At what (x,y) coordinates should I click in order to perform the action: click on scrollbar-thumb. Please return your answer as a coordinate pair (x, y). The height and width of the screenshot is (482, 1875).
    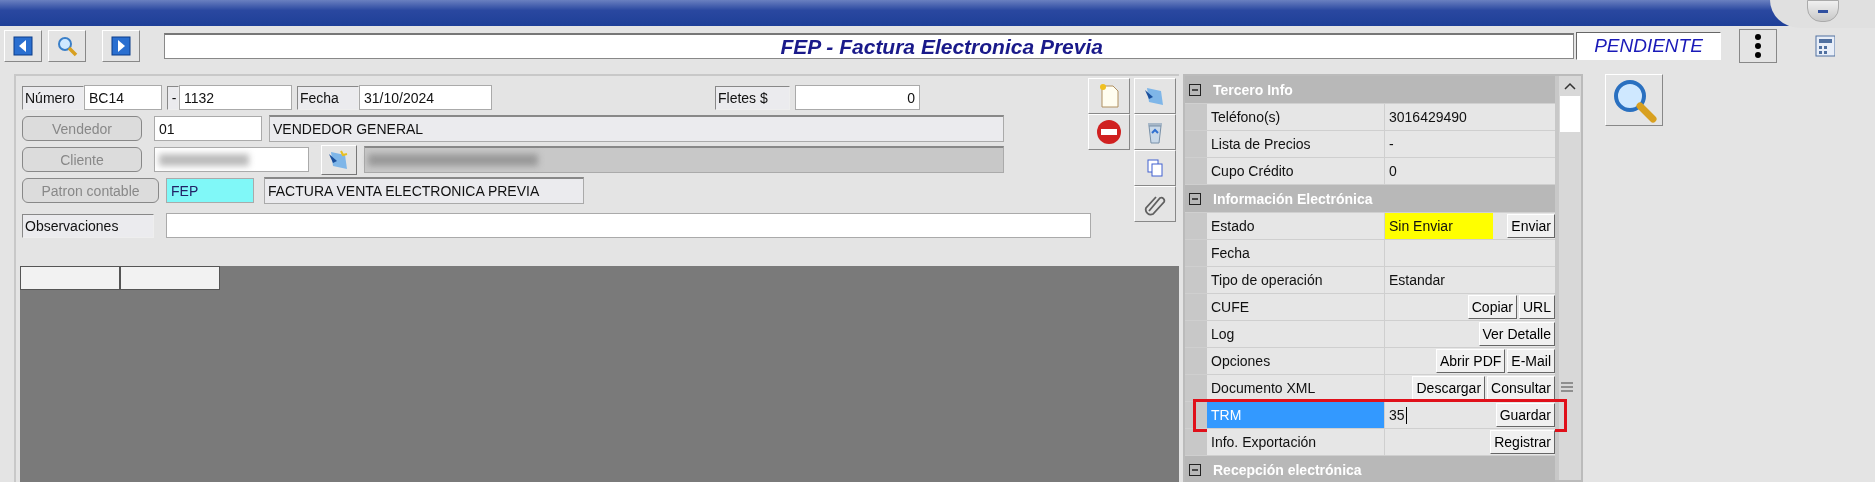
    Looking at the image, I should click on (1570, 114).